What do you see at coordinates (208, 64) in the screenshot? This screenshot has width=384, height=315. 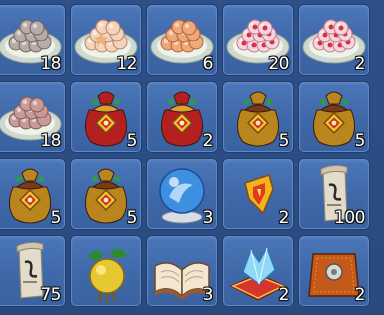 I see `item-quantity: 6` at bounding box center [208, 64].